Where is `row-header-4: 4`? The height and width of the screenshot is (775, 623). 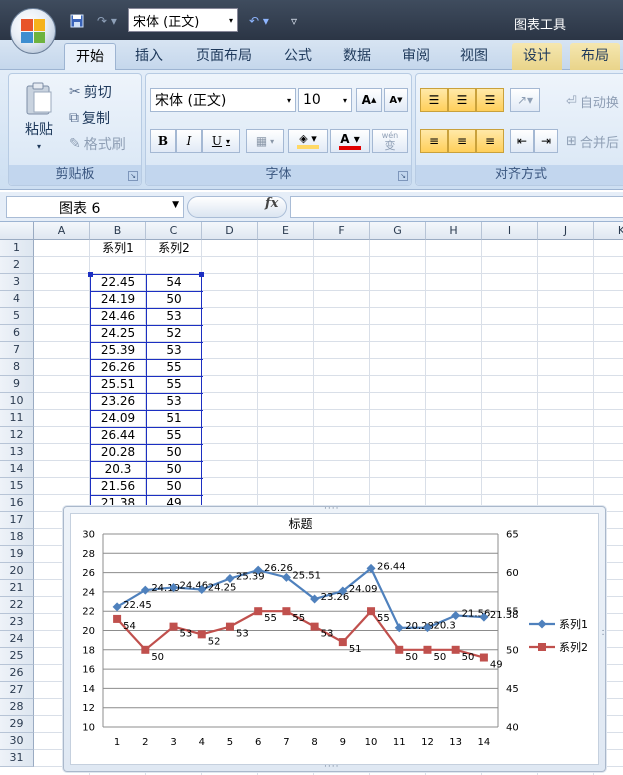
row-header-4: 4 is located at coordinates (17, 299).